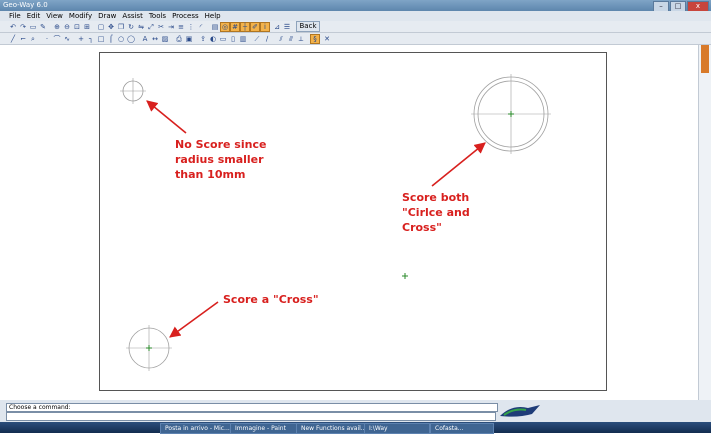 The width and height of the screenshot is (711, 434). What do you see at coordinates (405, 276) in the screenshot?
I see `cross-marker` at bounding box center [405, 276].